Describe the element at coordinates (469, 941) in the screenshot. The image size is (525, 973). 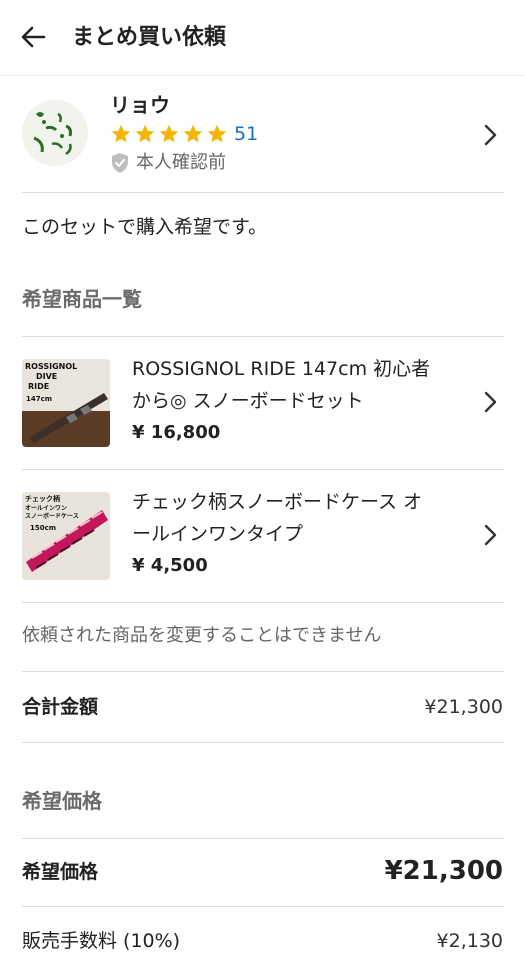
I see `fee-value: ¥2,130` at that location.